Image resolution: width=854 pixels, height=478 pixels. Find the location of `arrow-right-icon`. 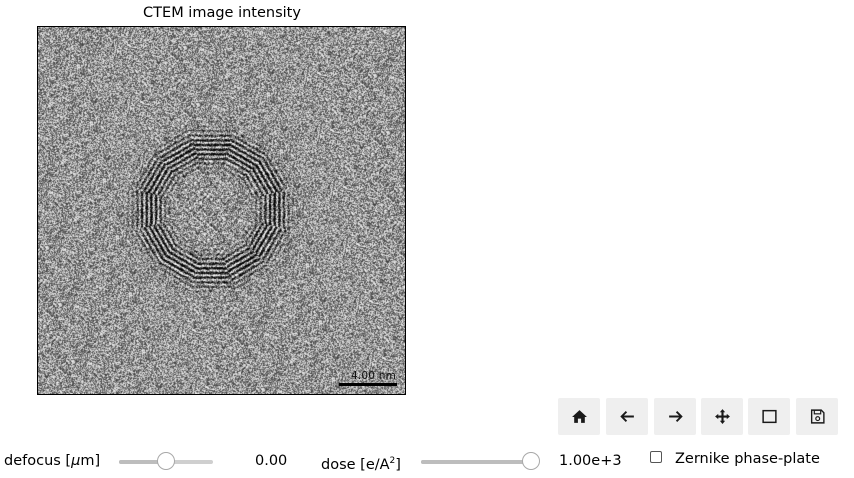

arrow-right-icon is located at coordinates (675, 416).